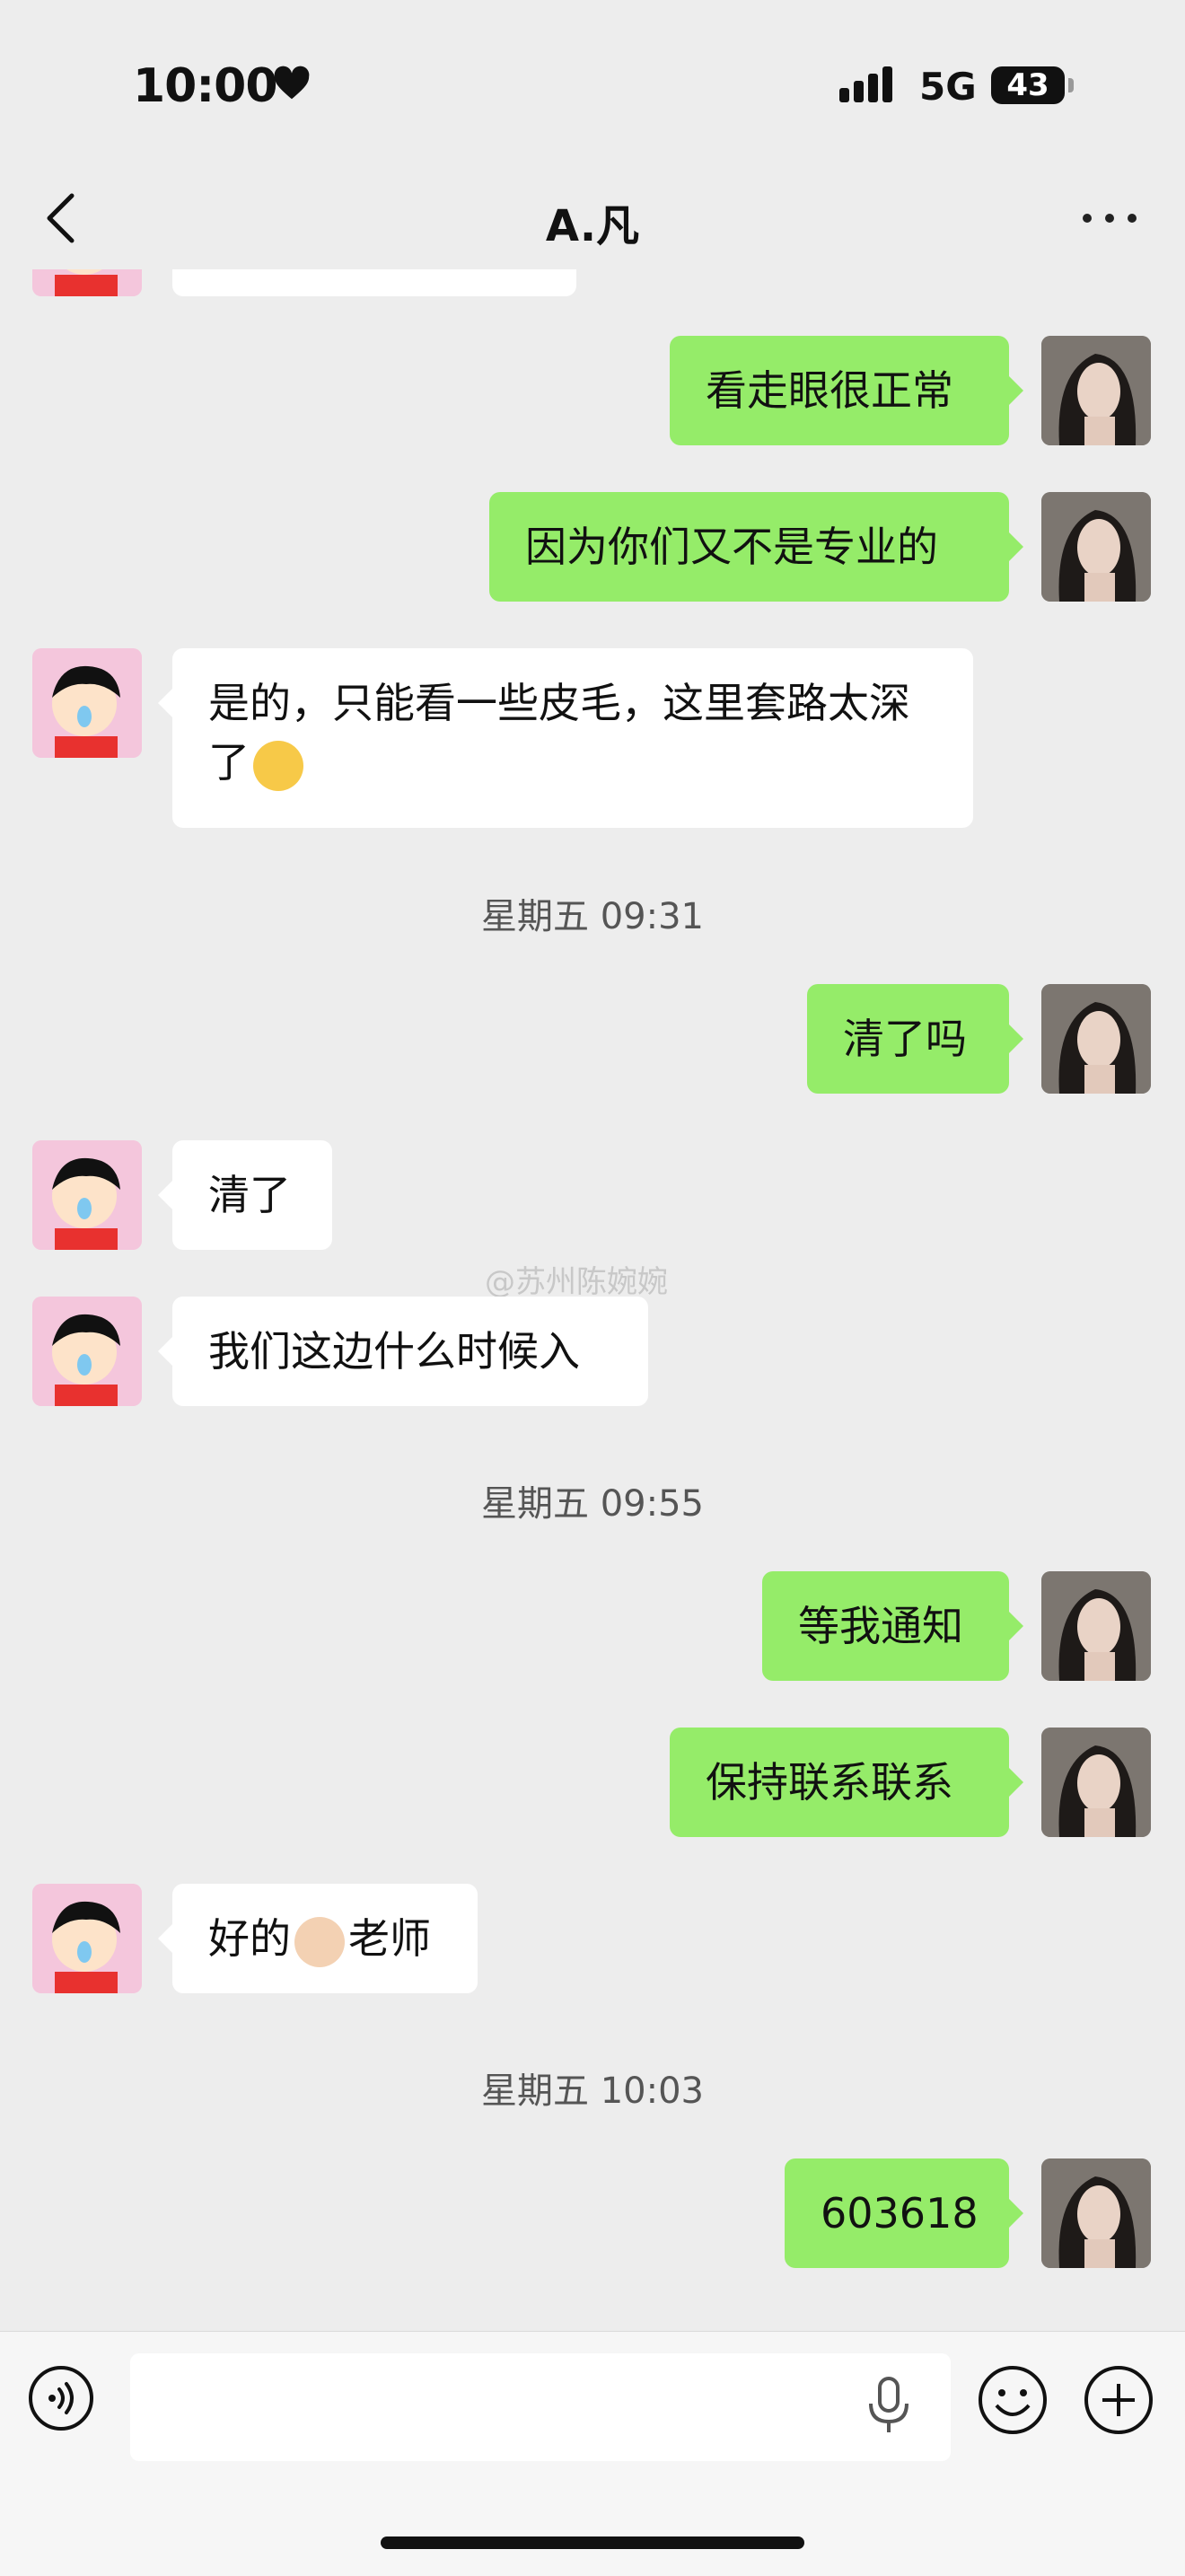 This screenshot has width=1185, height=2576. I want to click on ok-hand-emoji-icon, so click(319, 1941).